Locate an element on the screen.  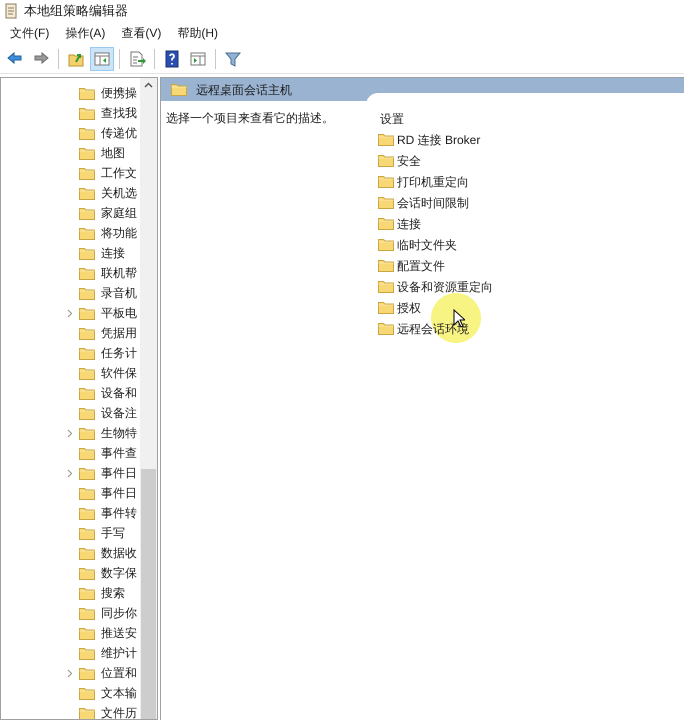
tree-pane-icon is located at coordinates (102, 59).